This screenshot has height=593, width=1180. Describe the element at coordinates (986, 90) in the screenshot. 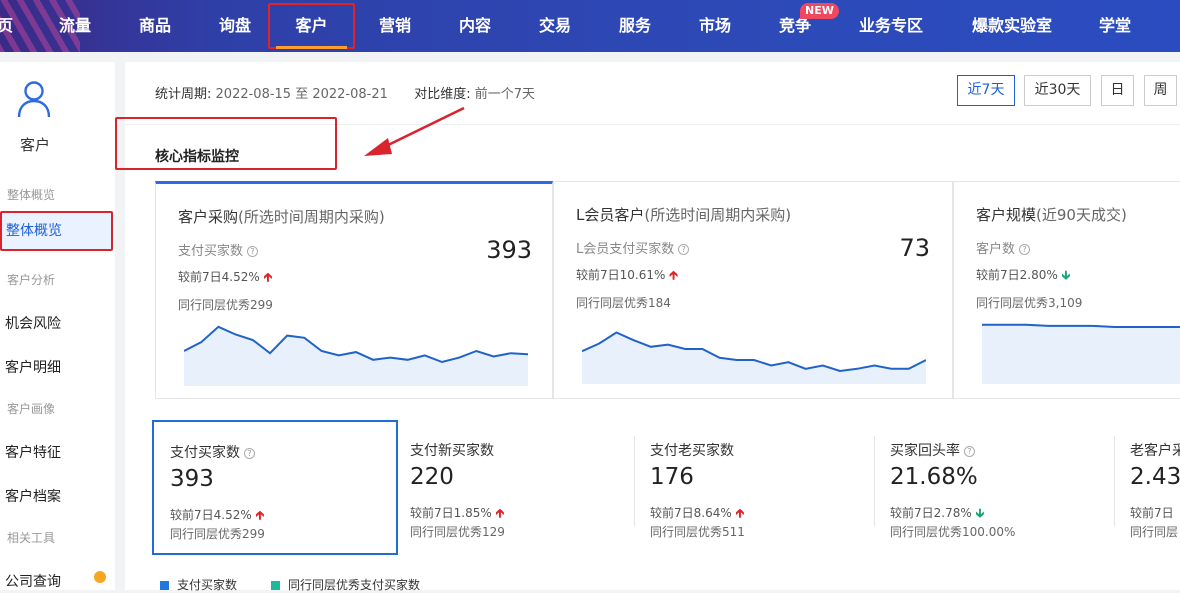

I see `period-btn-7d: 近7天` at that location.